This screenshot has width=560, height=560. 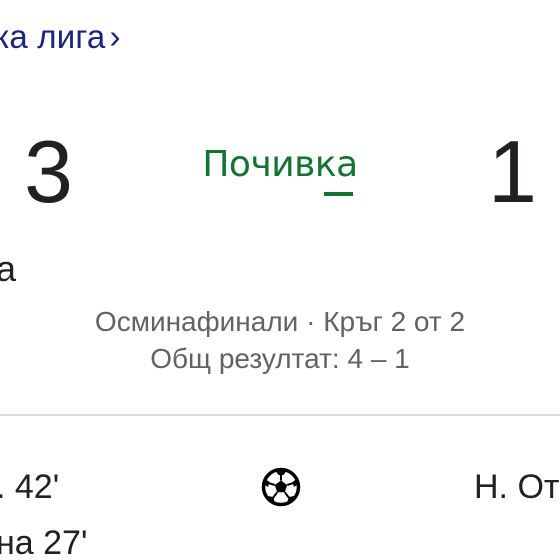 What do you see at coordinates (30, 487) in the screenshot?
I see `home-goal-event: . 42'` at bounding box center [30, 487].